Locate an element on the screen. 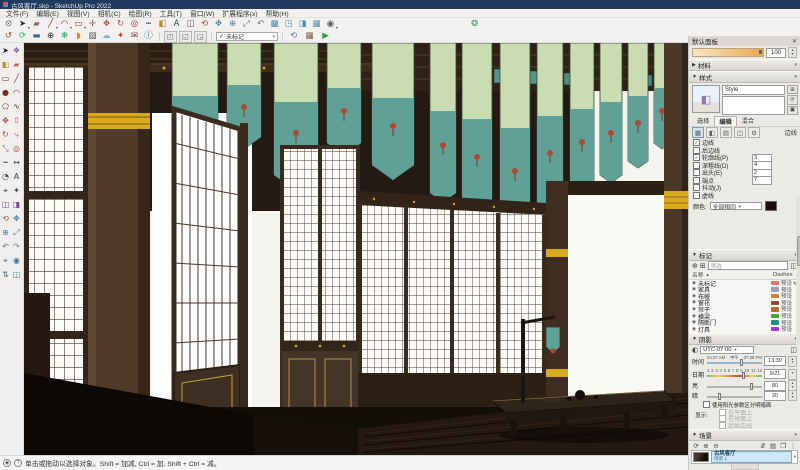 The height and width of the screenshot is (470, 800). menu-item: 绘图(R) is located at coordinates (140, 13).